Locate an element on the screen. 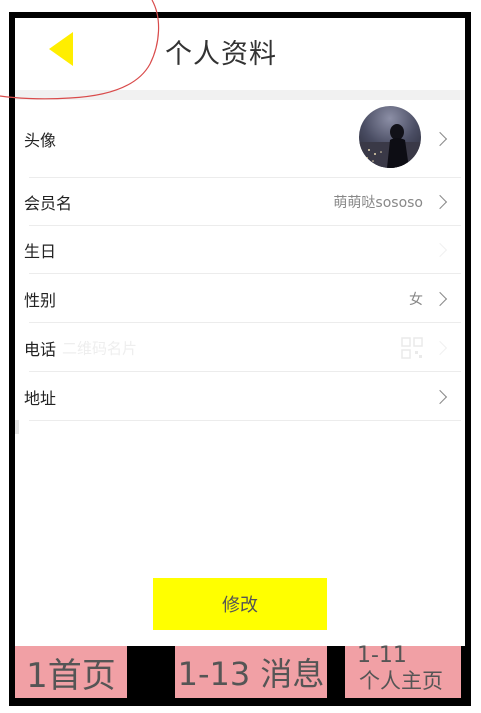 The height and width of the screenshot is (713, 481). qr-code-icon is located at coordinates (412, 348).